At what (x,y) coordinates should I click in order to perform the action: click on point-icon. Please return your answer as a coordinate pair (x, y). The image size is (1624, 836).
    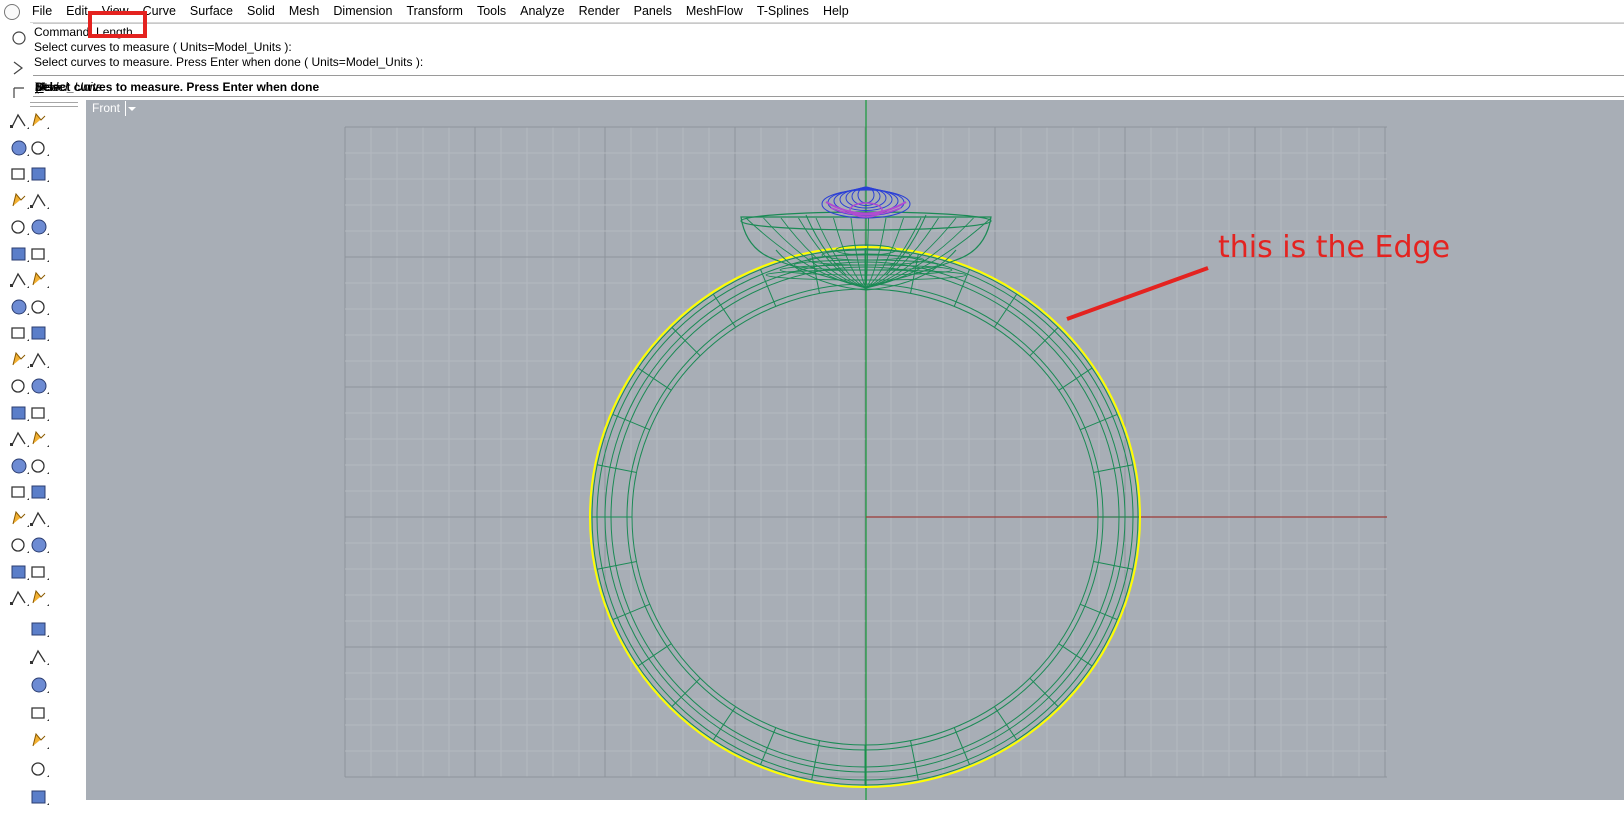
    Looking at the image, I should click on (19, 121).